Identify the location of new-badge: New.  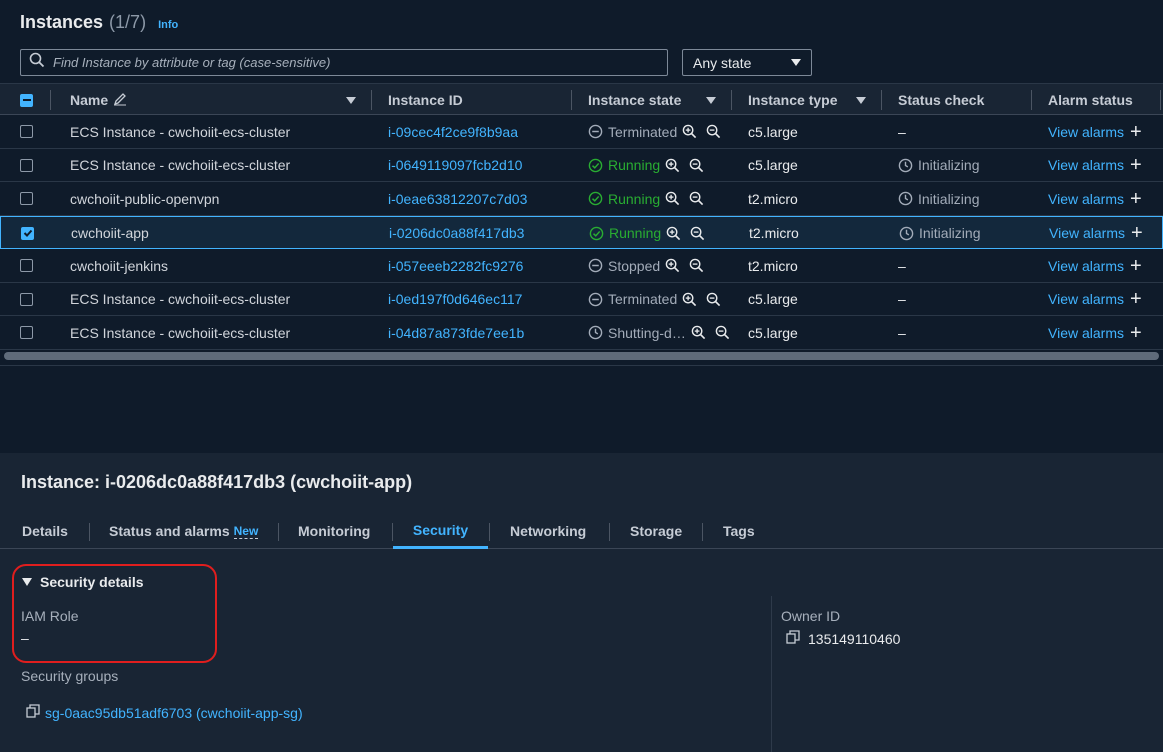
(246, 531).